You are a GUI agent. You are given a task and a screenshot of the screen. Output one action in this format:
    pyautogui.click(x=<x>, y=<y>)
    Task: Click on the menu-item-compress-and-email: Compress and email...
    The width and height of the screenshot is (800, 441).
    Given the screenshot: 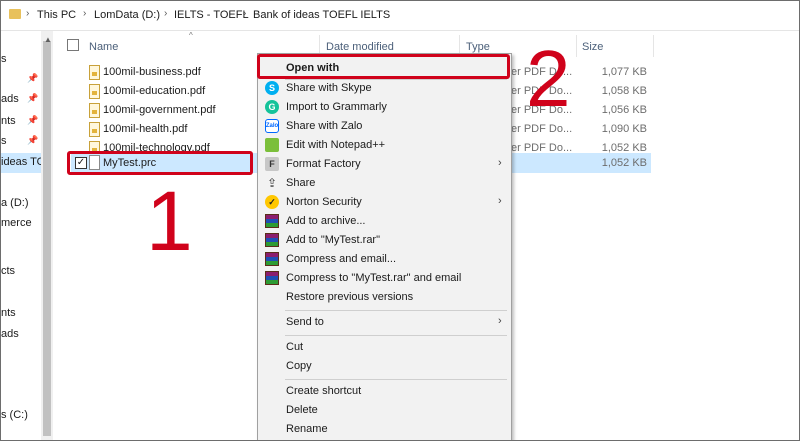 What is the action you would take?
    pyautogui.click(x=384, y=259)
    